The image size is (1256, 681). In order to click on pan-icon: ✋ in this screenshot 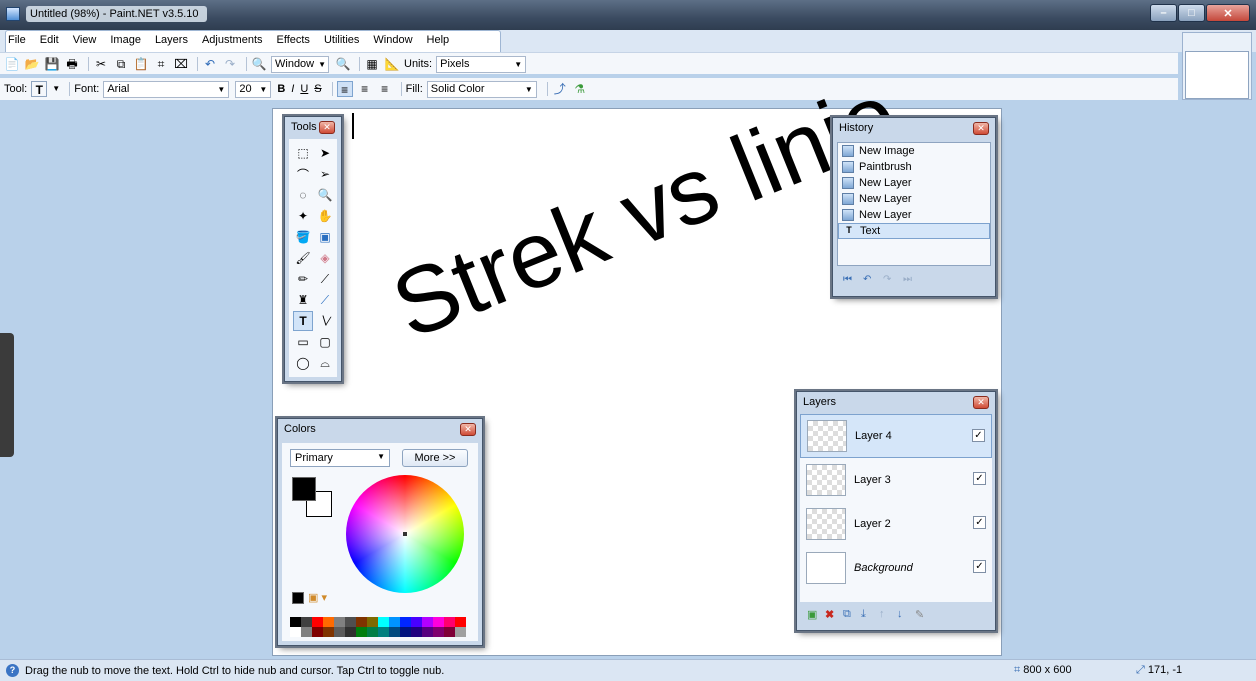, I will do `click(325, 216)`.